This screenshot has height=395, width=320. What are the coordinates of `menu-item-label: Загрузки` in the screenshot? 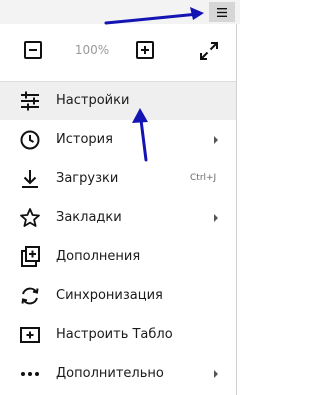 It's located at (87, 178).